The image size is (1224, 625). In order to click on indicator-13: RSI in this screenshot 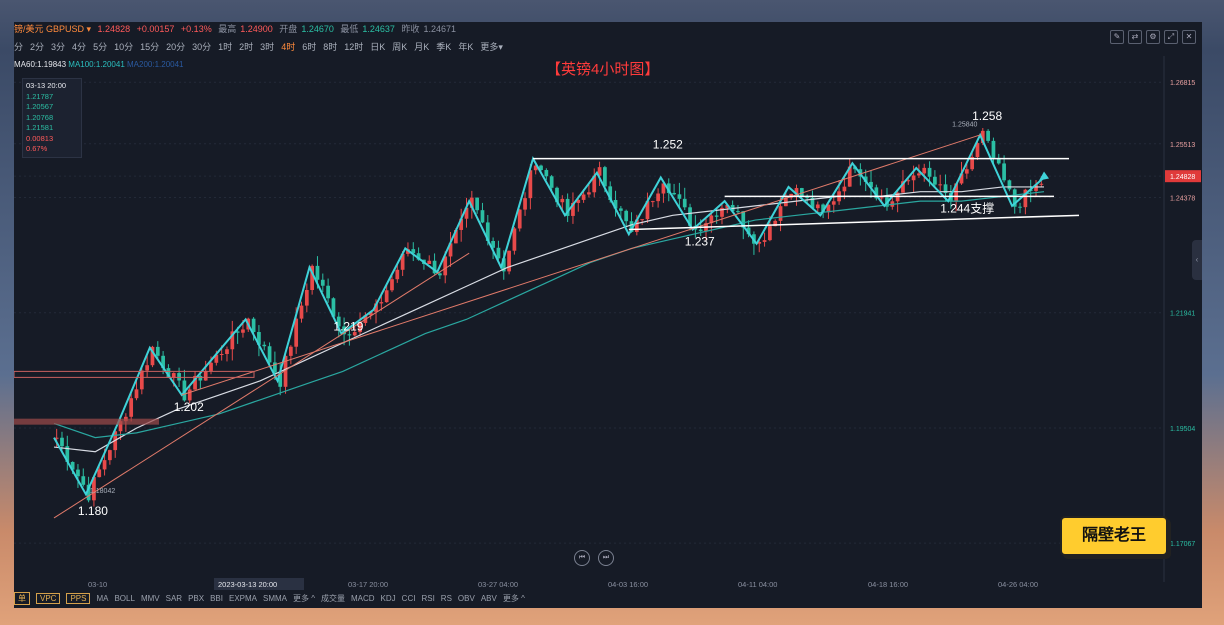, I will do `click(427, 598)`.